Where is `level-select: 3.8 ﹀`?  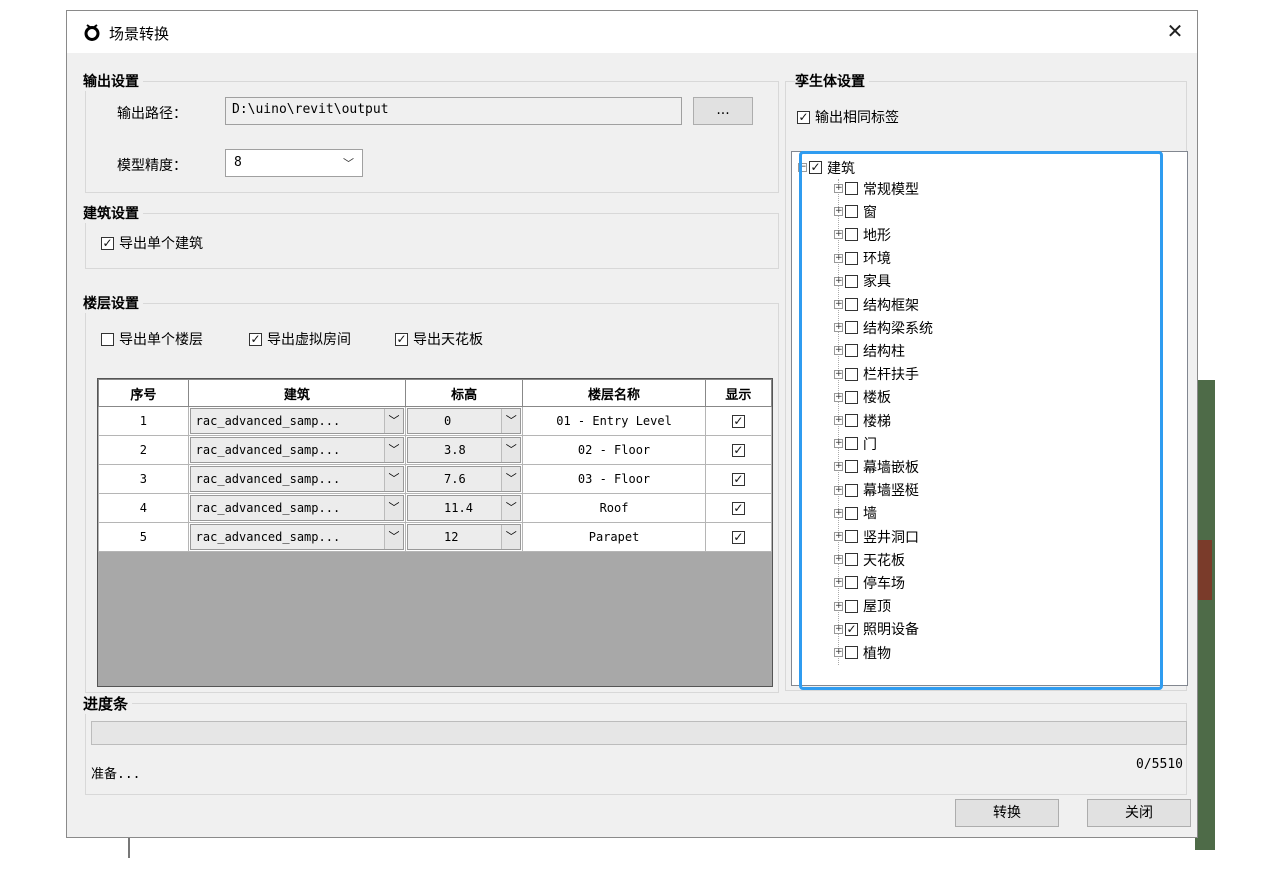
level-select: 3.8 ﹀ is located at coordinates (464, 450).